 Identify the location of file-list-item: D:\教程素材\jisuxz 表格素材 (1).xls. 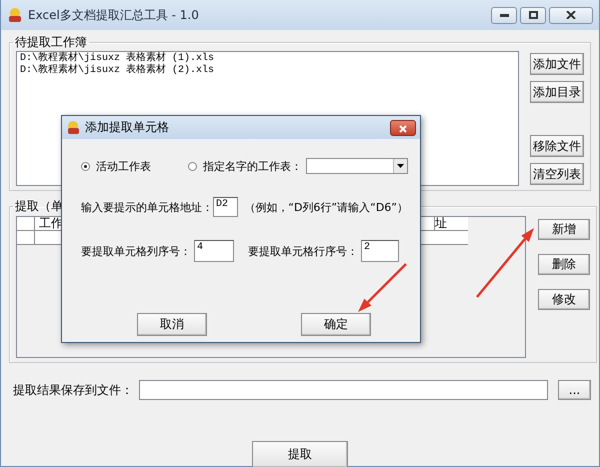
(117, 59).